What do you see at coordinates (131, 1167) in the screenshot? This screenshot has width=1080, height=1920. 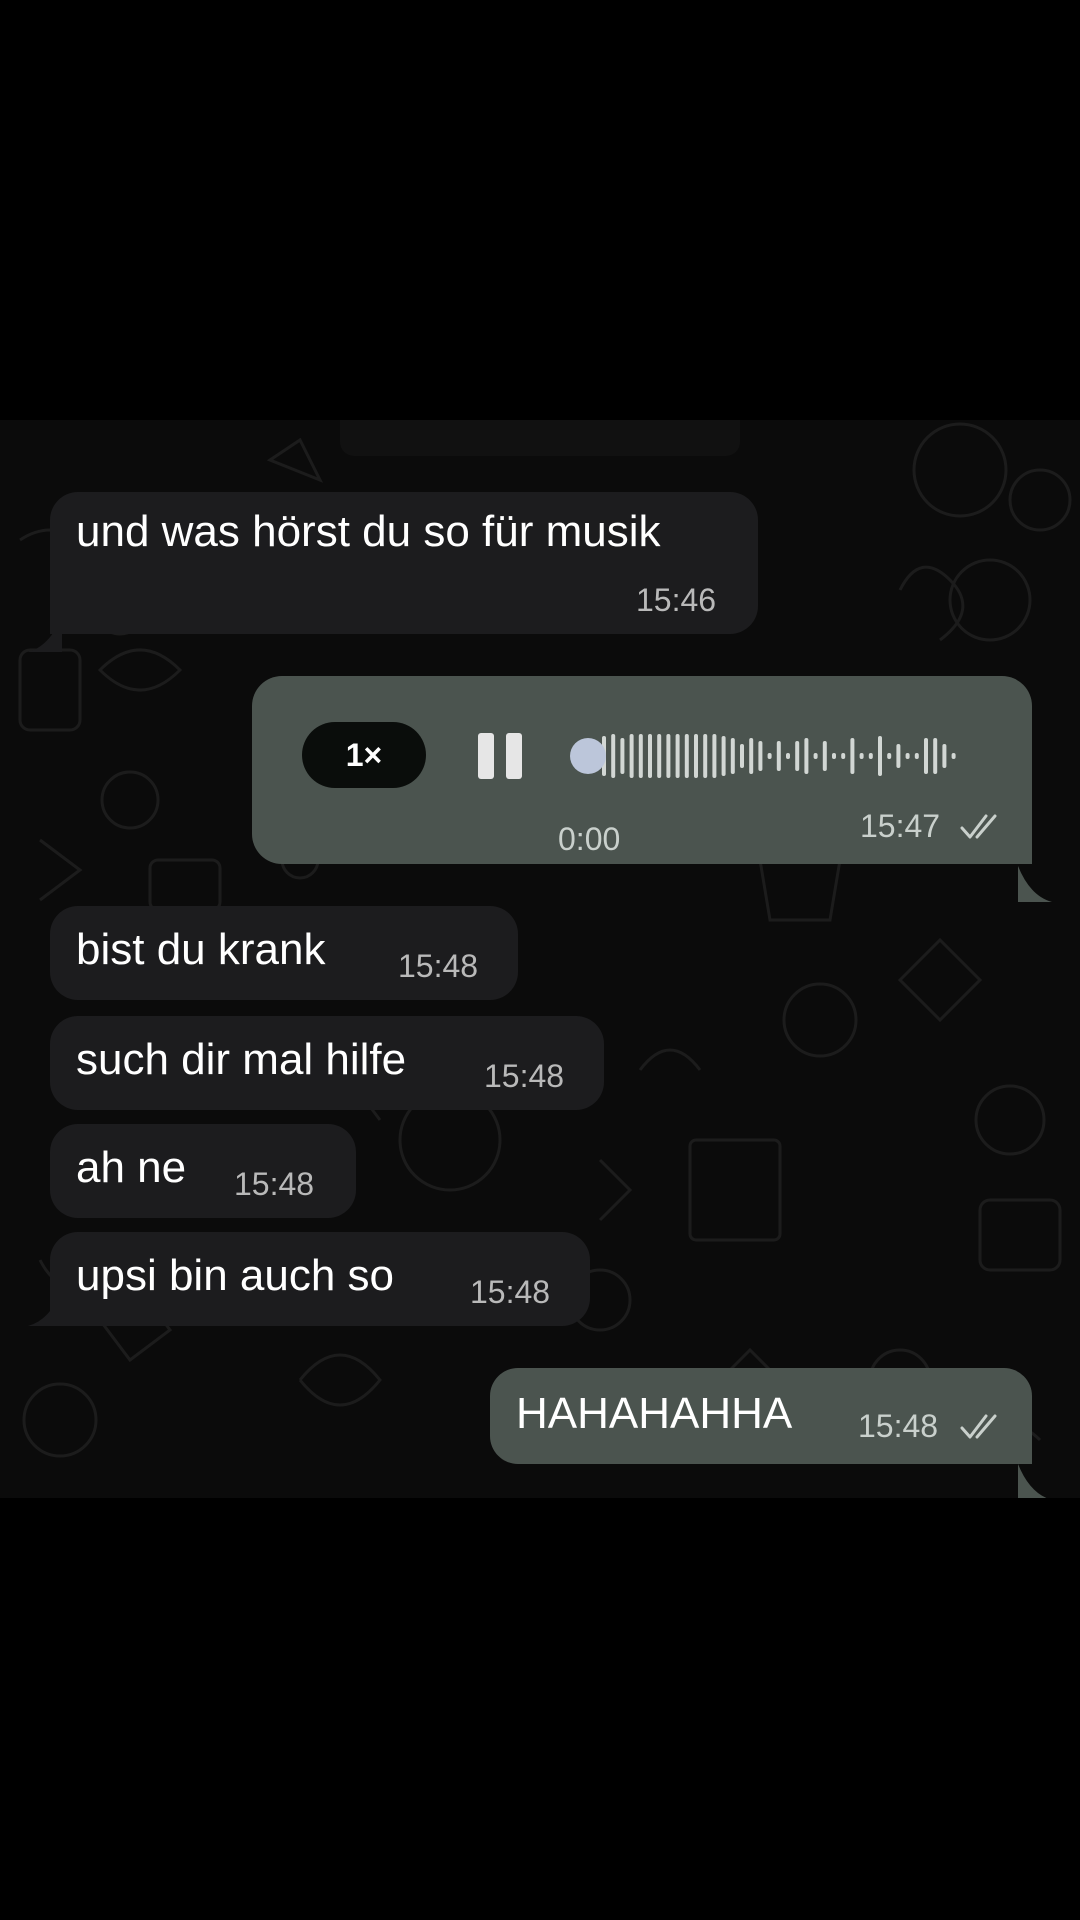 I see `message-text: ah ne` at bounding box center [131, 1167].